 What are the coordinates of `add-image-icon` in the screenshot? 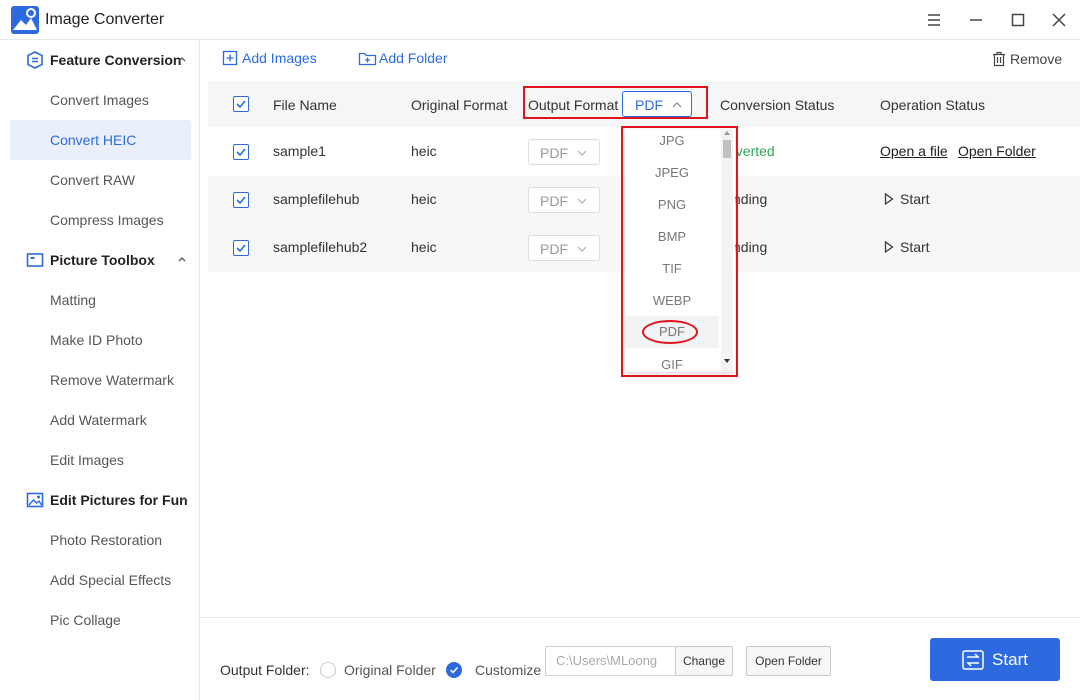 It's located at (230, 58).